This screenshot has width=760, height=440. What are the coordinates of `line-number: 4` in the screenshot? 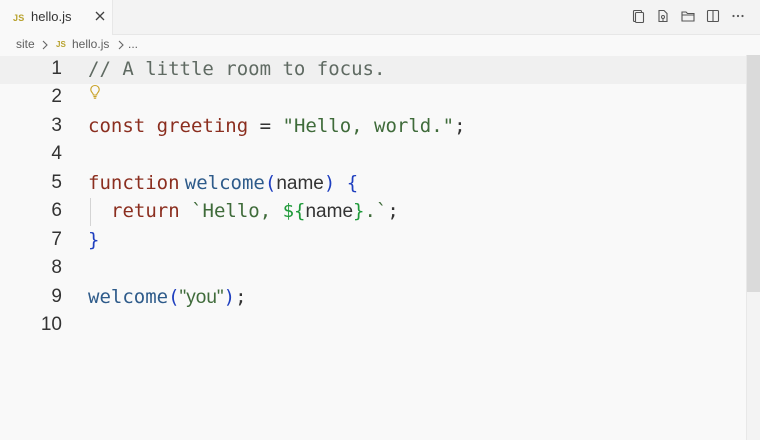 It's located at (56, 153).